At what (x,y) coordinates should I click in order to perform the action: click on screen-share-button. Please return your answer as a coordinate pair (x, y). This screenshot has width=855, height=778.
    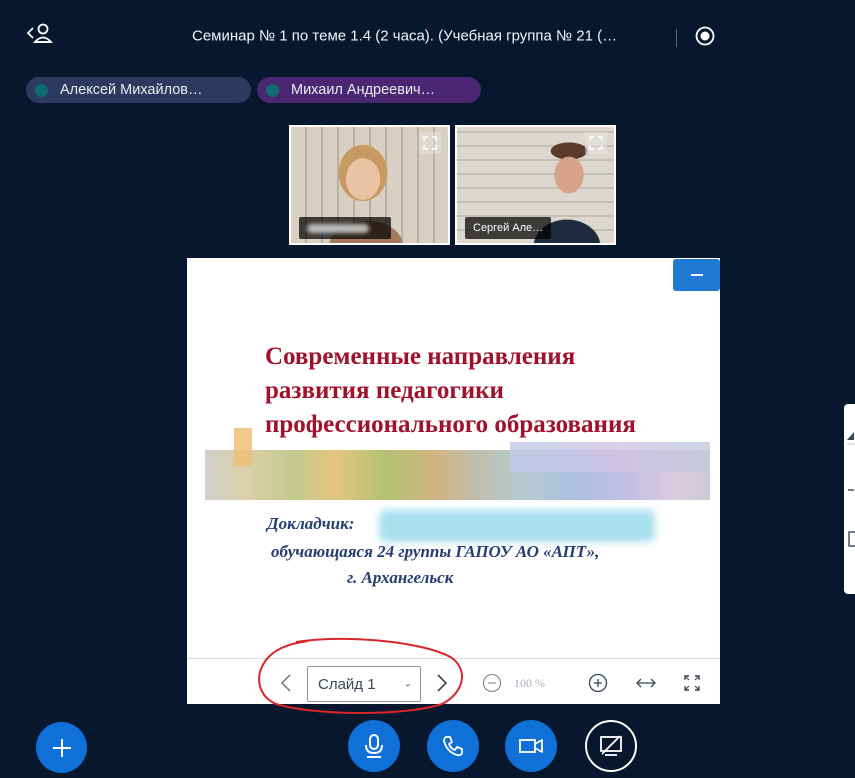
    Looking at the image, I should click on (611, 746).